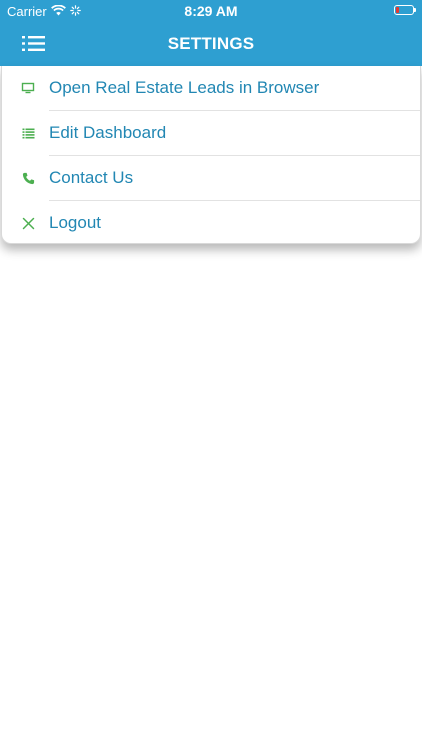  I want to click on nav-bar: SETTINGS, so click(211, 44).